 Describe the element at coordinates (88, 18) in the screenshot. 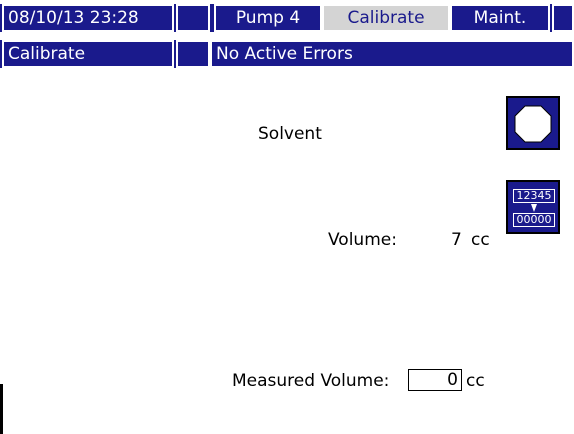

I see `datetime: 08/10/13 23:28` at that location.